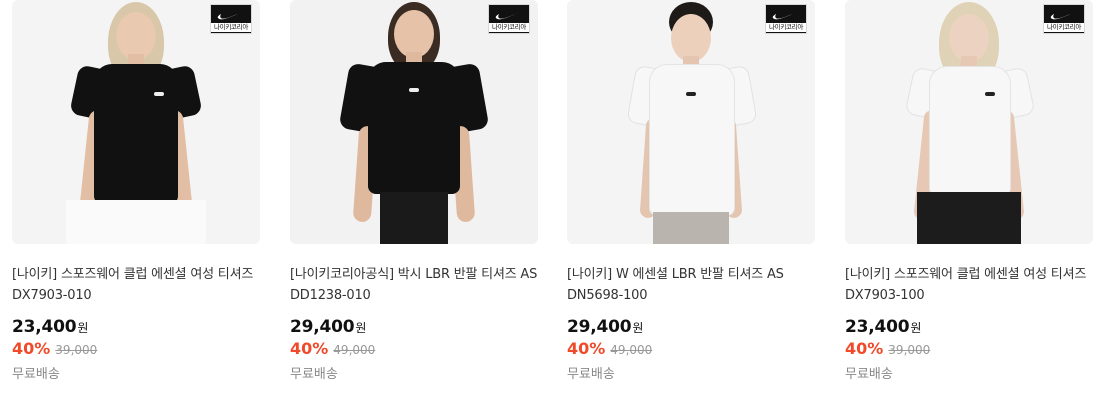  I want to click on product-title: [나이키] 스포즈웨어 클럽 에센셜 여성 티셔즈 DX7903-010, so click(136, 285).